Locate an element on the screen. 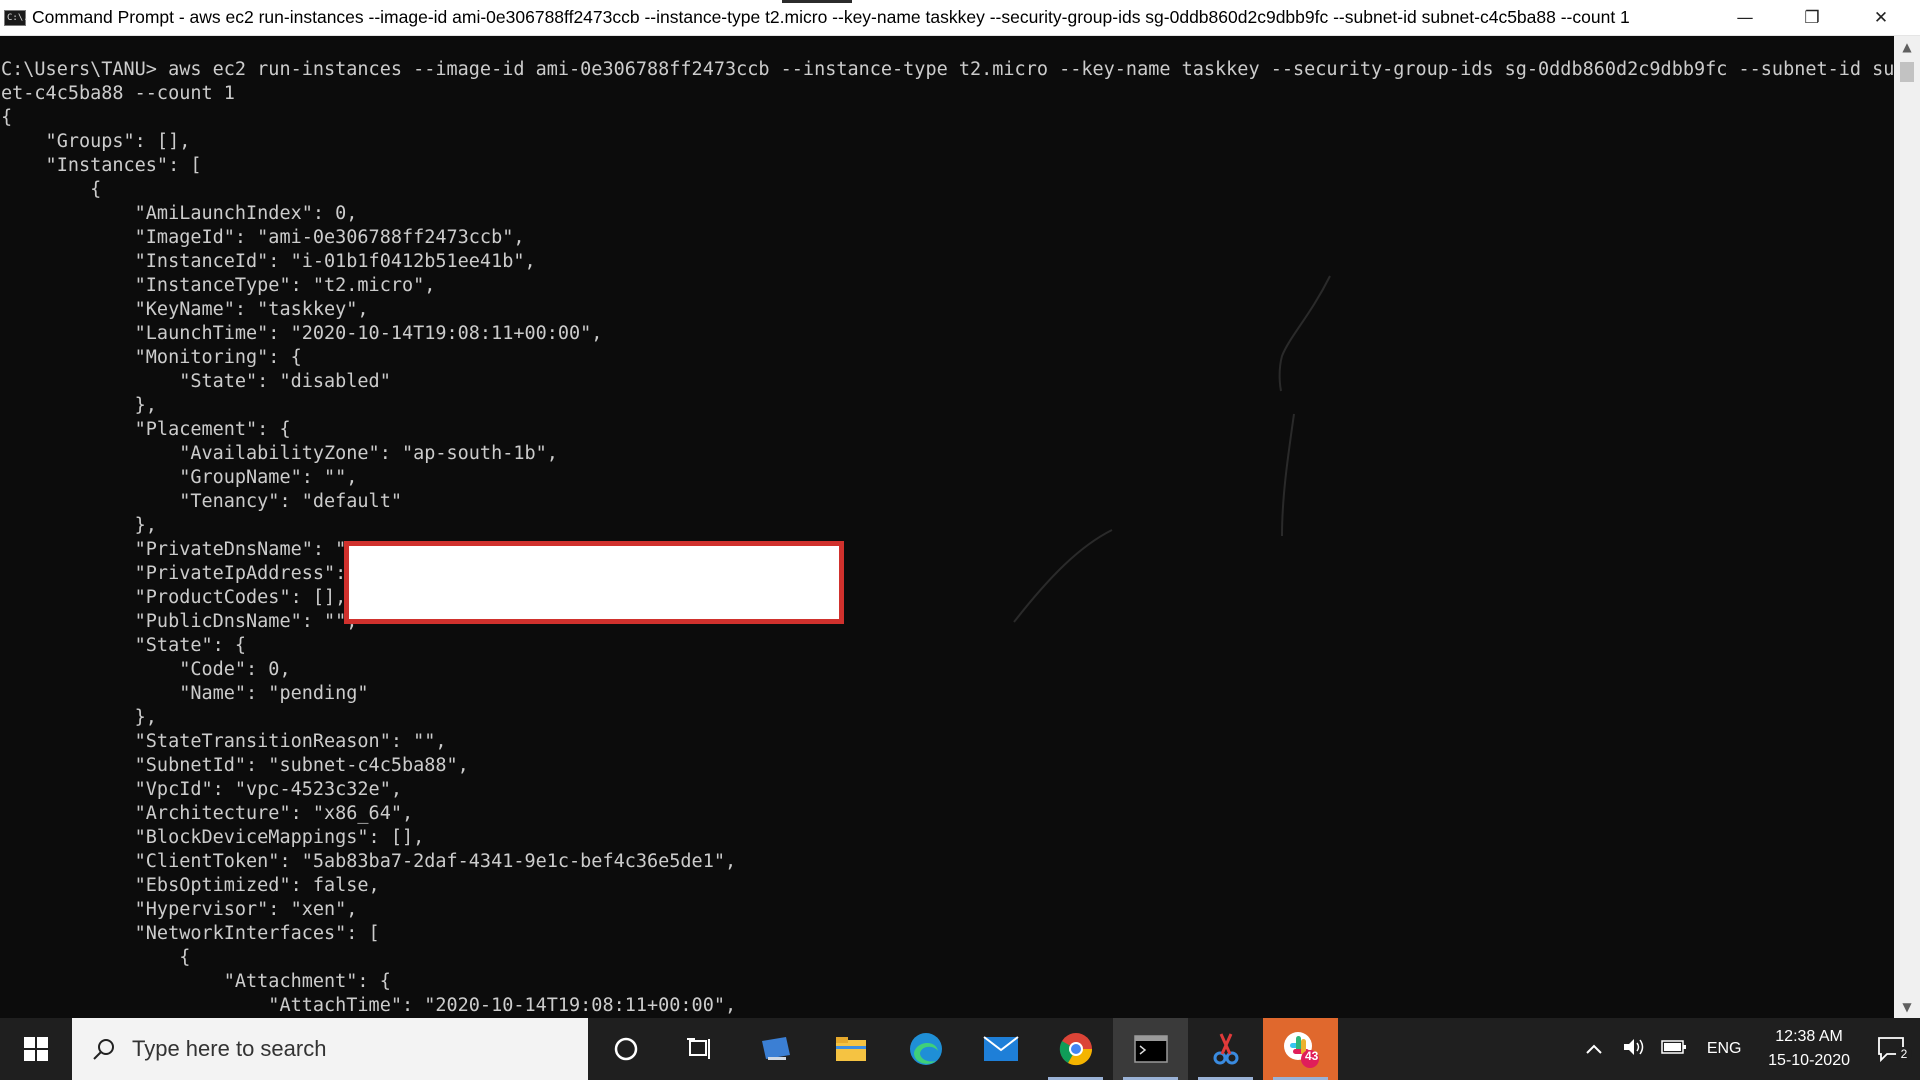  redaction-box is located at coordinates (594, 582).